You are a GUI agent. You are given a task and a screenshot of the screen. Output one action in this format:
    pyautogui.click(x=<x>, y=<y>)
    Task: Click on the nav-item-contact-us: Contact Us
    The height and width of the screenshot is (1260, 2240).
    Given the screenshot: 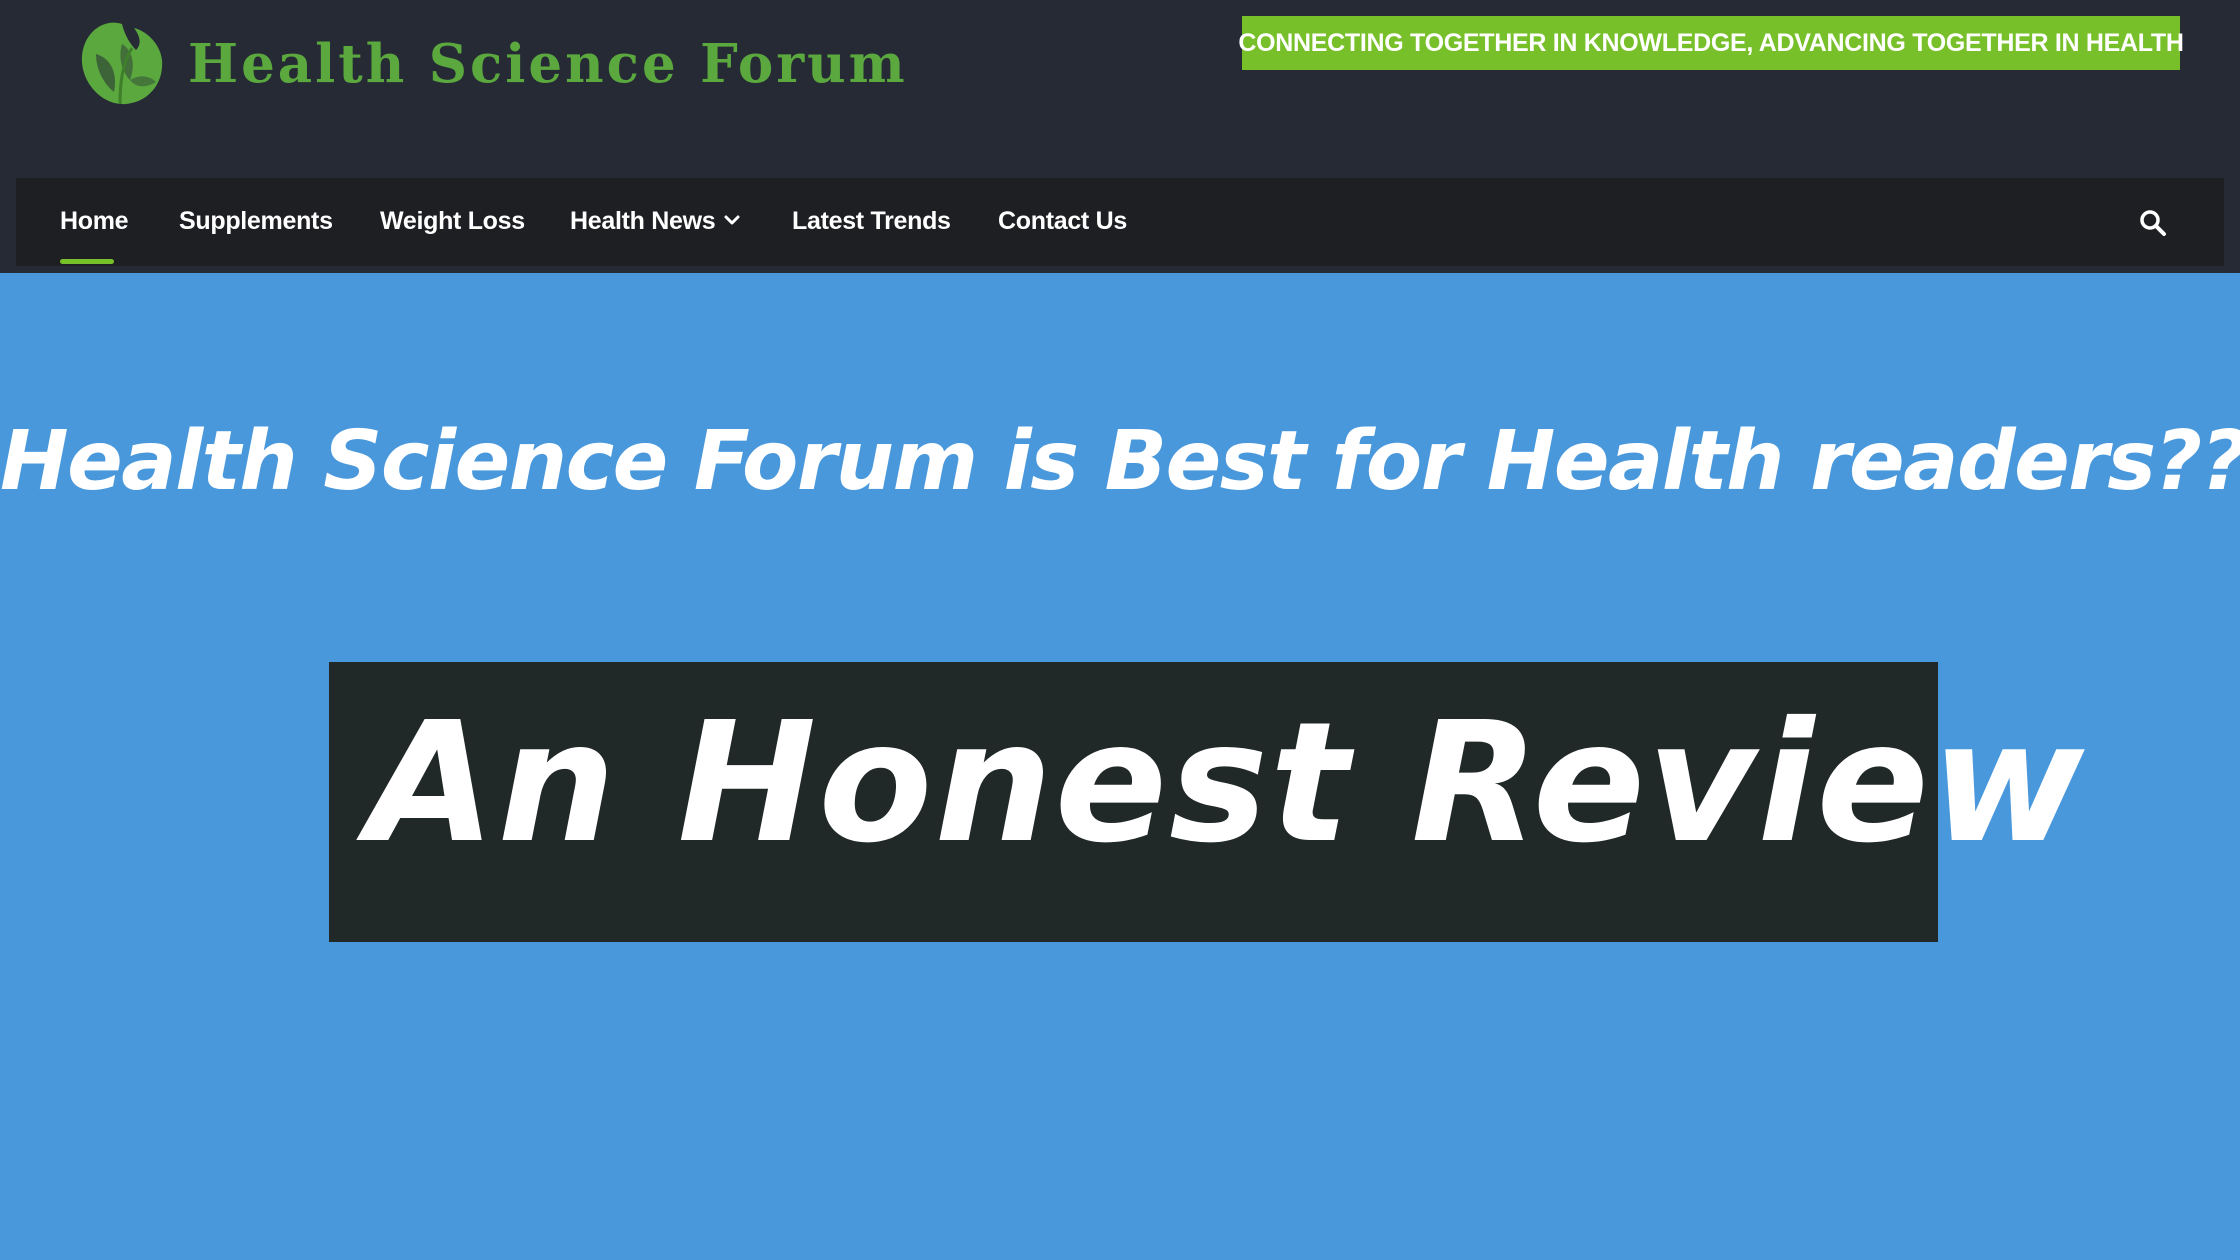 What is the action you would take?
    pyautogui.click(x=1062, y=222)
    